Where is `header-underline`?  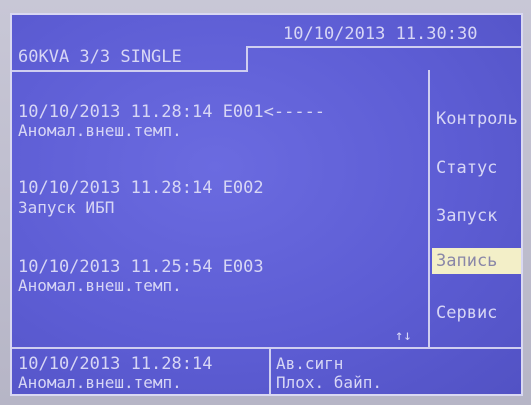
header-underline is located at coordinates (130, 71).